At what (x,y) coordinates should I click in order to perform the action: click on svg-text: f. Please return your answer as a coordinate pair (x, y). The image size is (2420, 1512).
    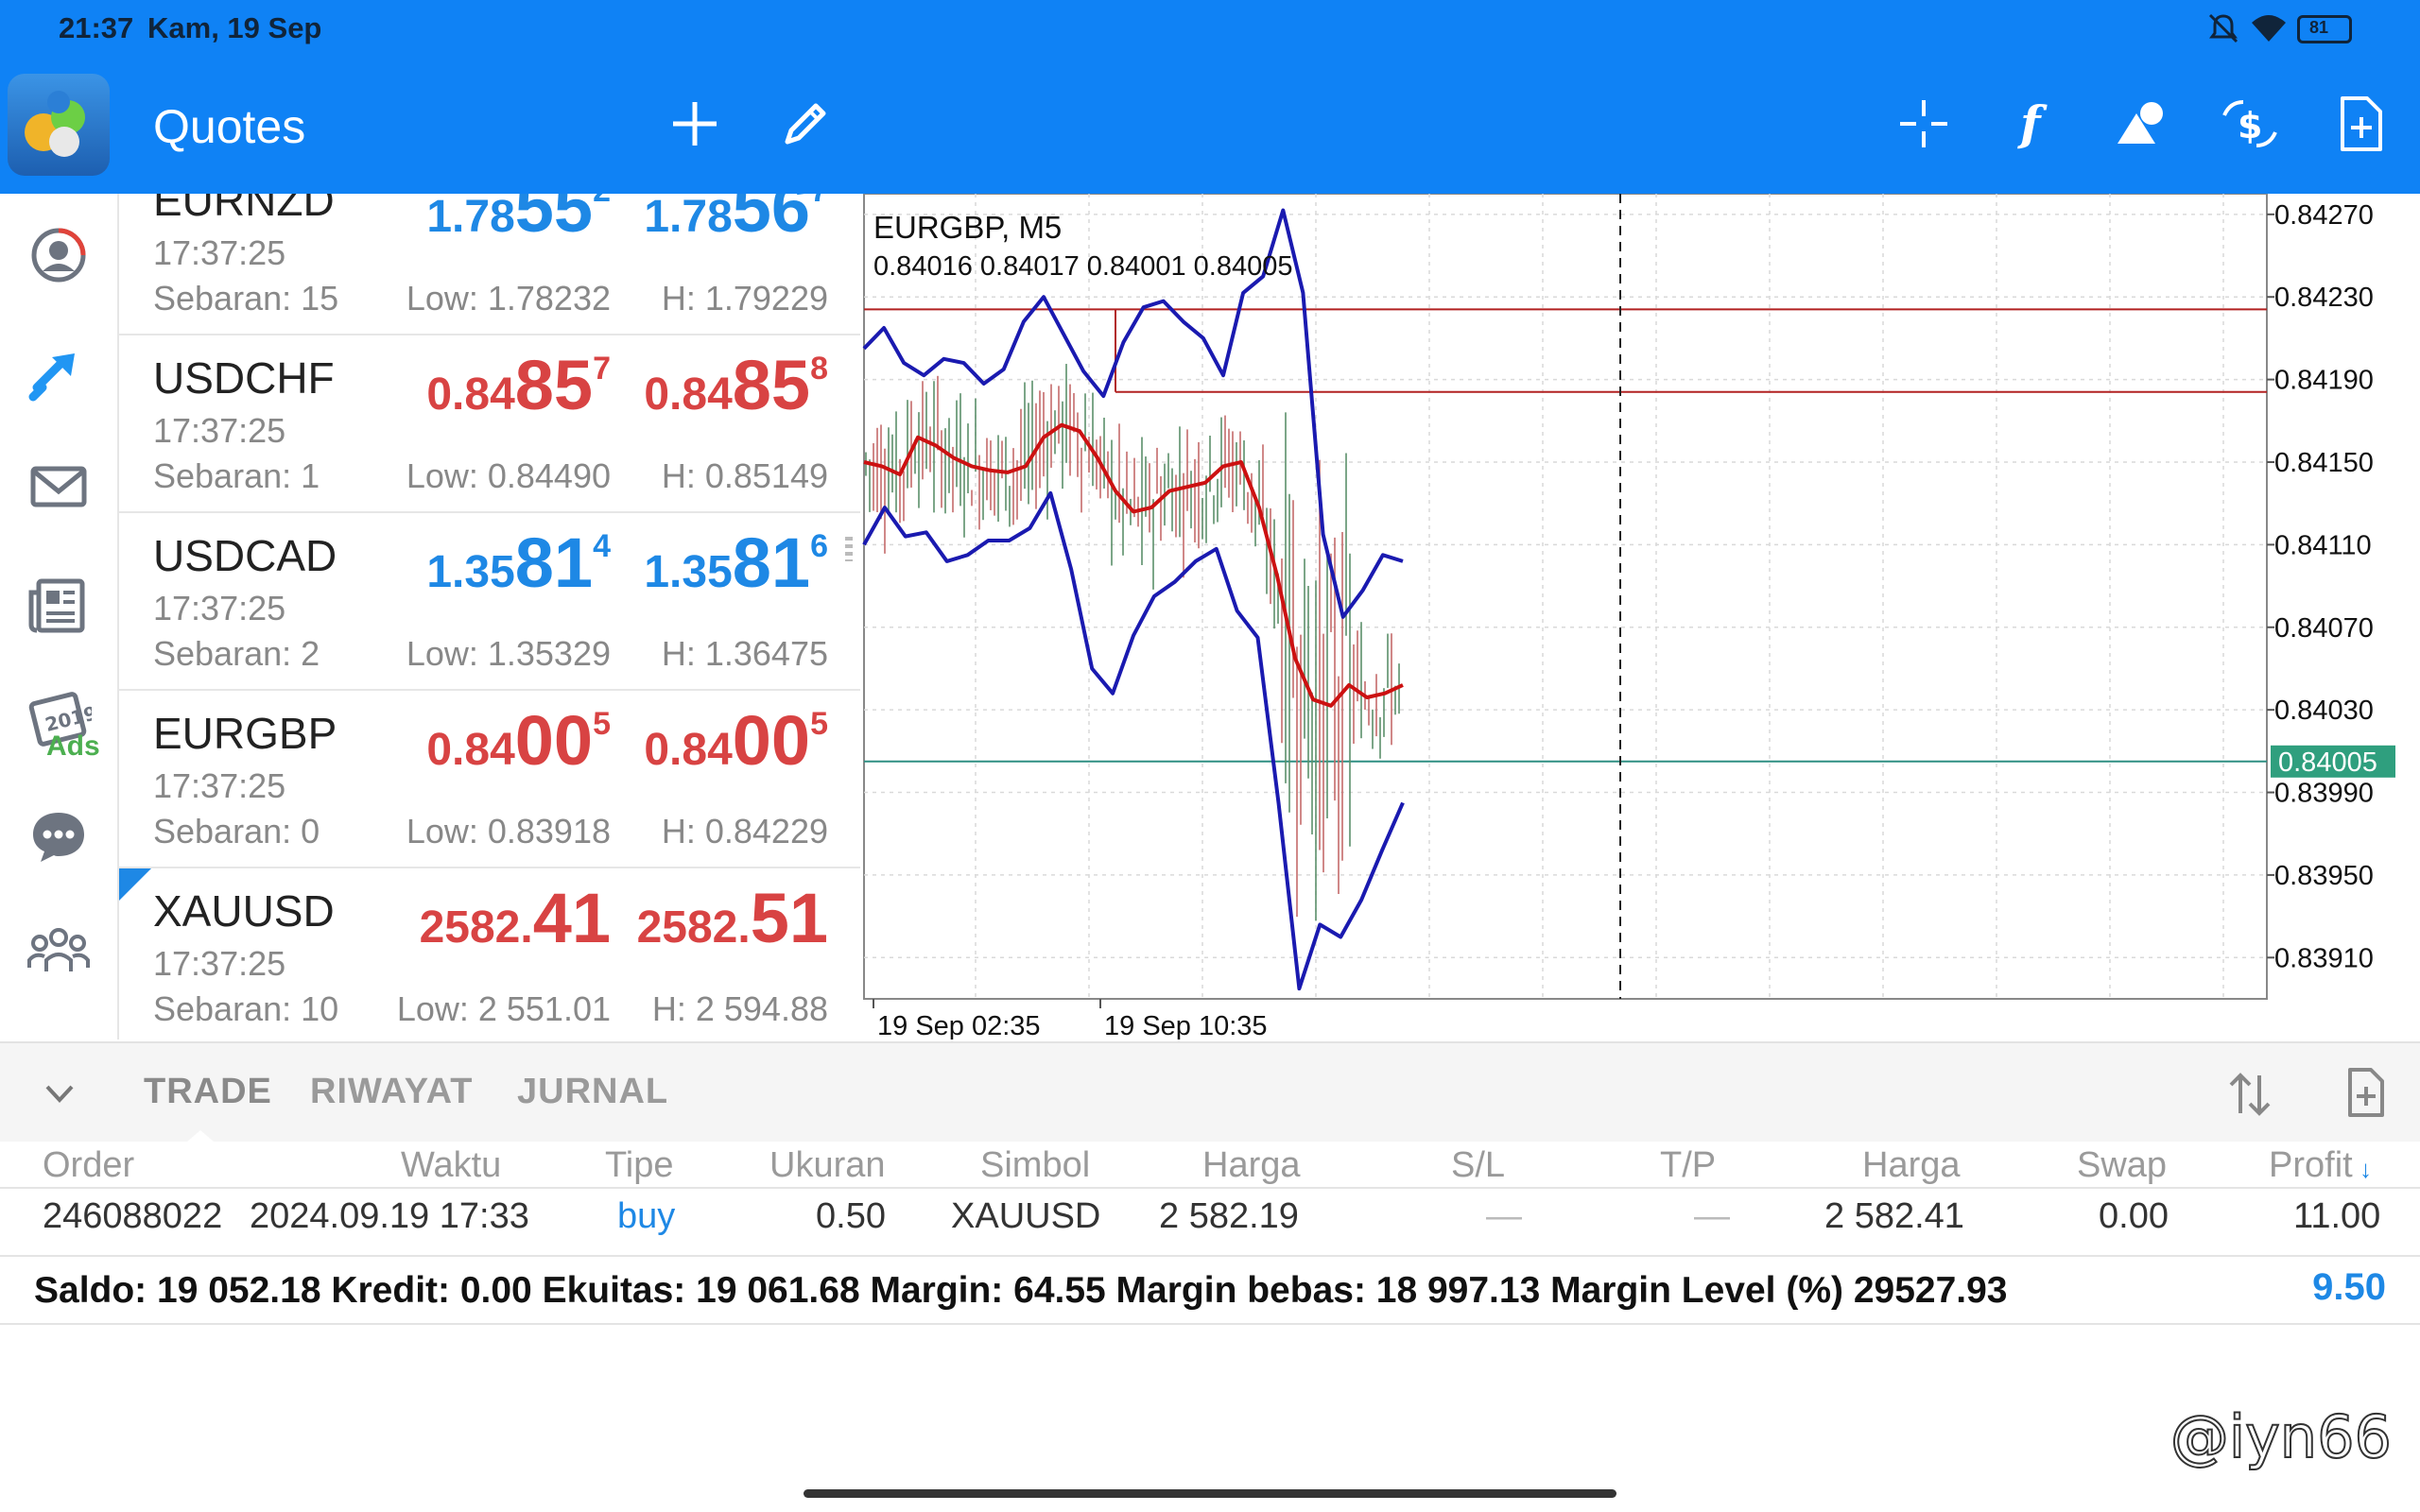
    Looking at the image, I should click on (2033, 123).